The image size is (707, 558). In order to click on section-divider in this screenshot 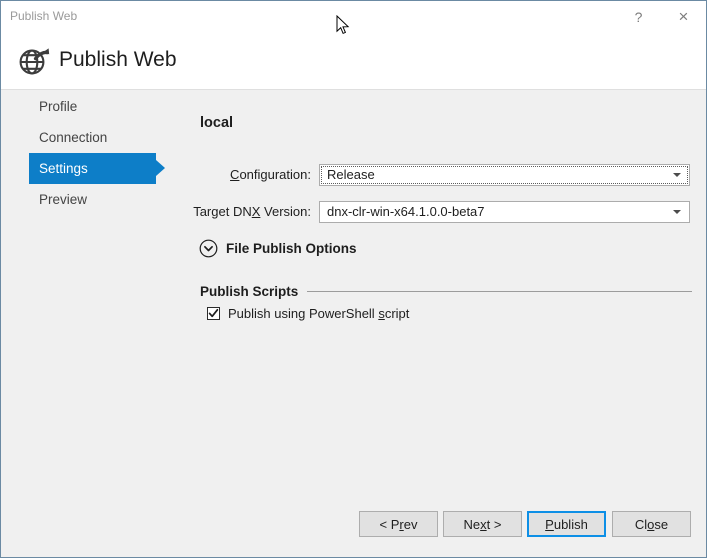, I will do `click(499, 291)`.